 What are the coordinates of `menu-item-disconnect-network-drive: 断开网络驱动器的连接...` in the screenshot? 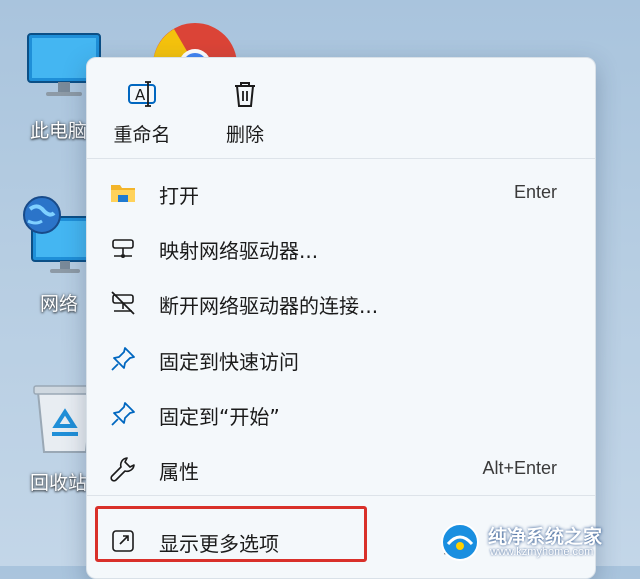 It's located at (341, 303).